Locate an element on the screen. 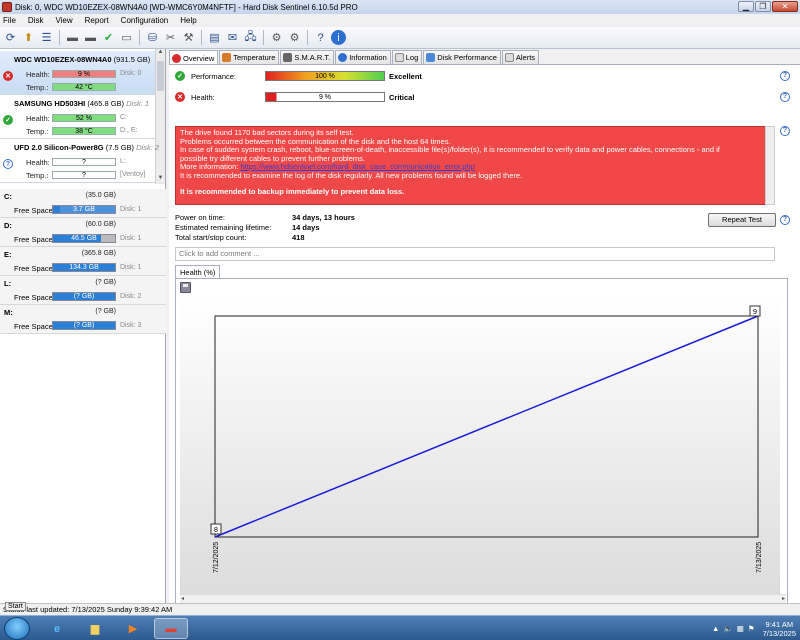  performance-label: Performance: is located at coordinates (214, 76).